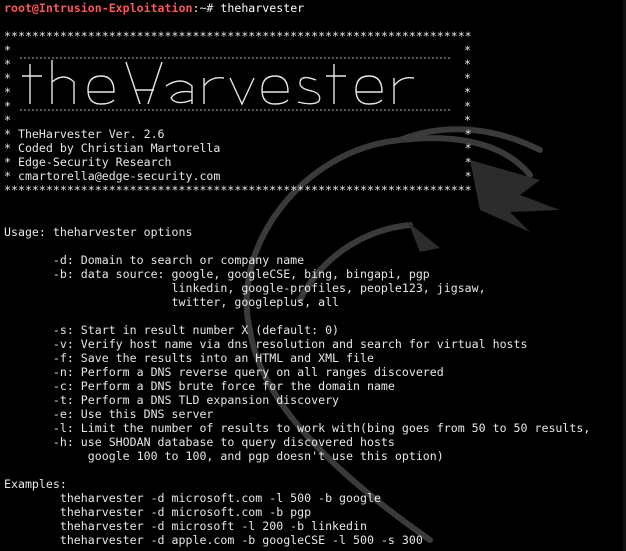 Image resolution: width=626 pixels, height=551 pixels. Describe the element at coordinates (172, 302) in the screenshot. I see `usage-option-line: twitter, googleplus, all` at that location.